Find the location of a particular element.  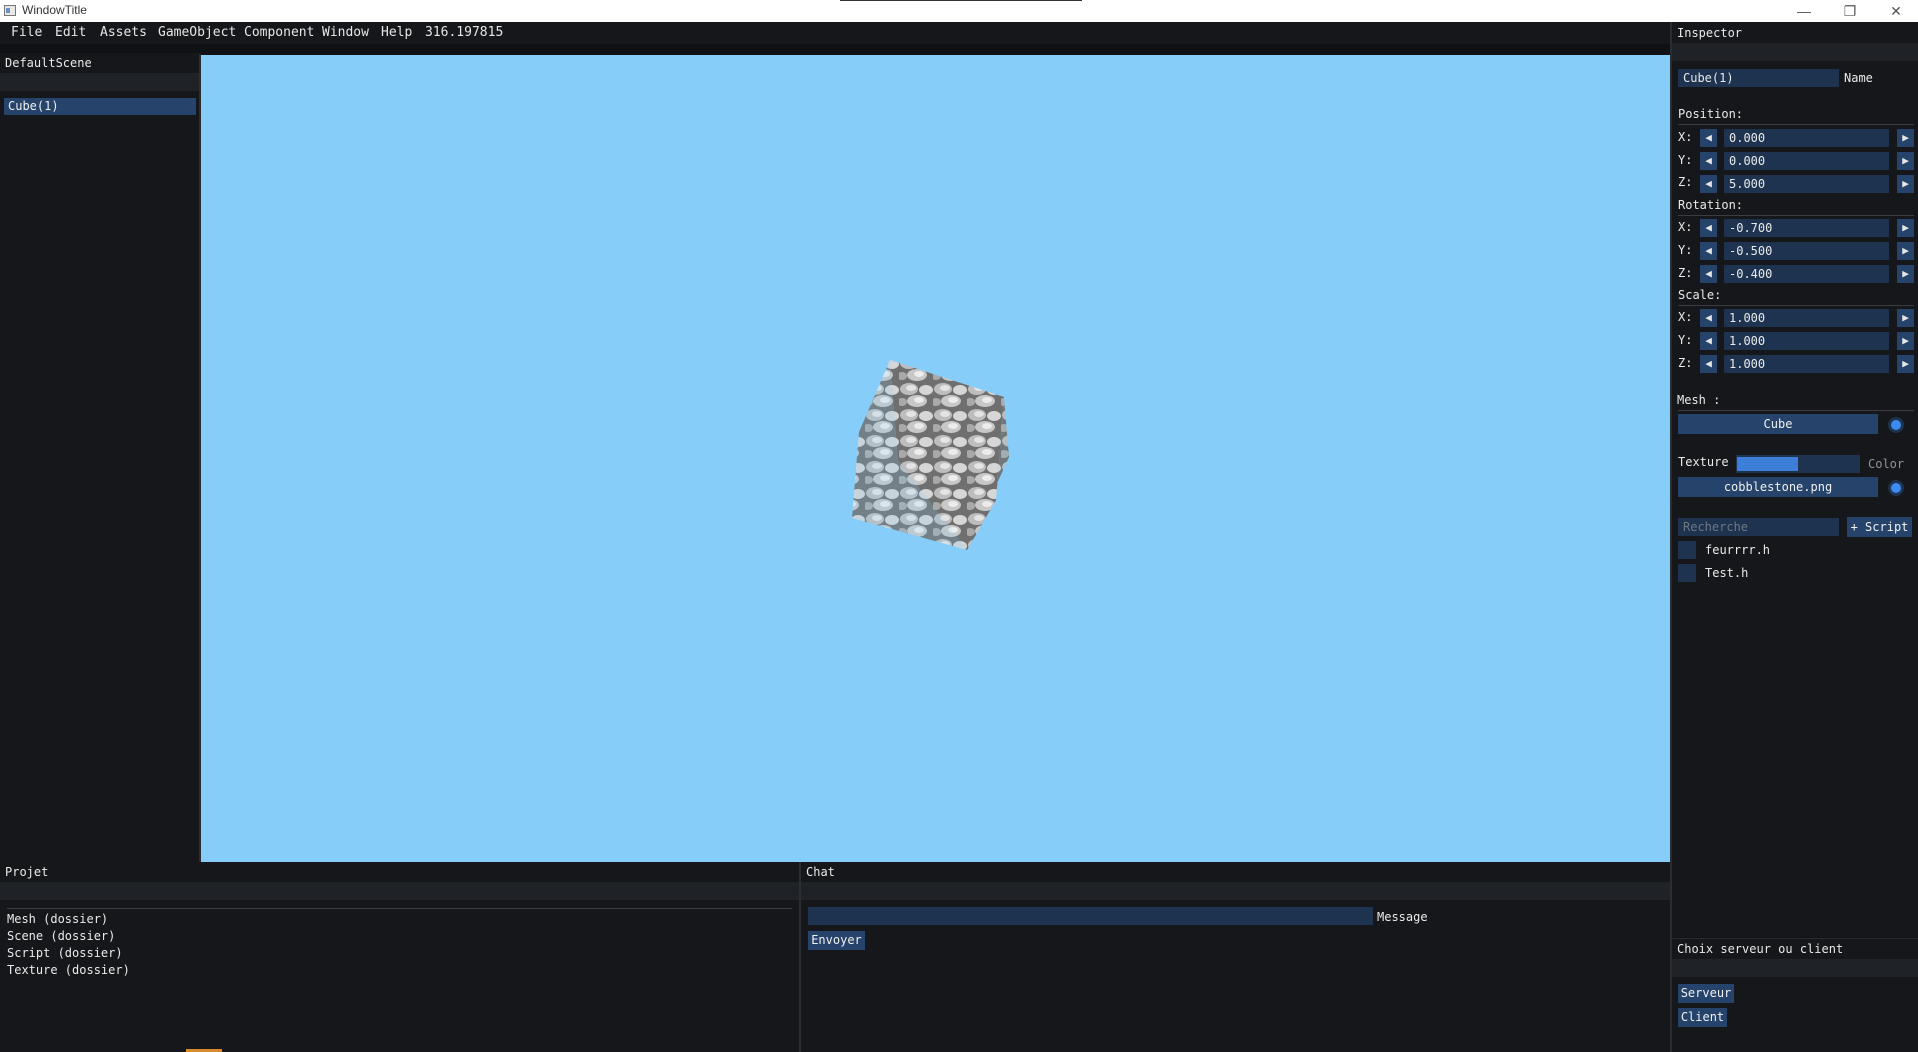

rotation-z-increment: ▶ is located at coordinates (1905, 274).